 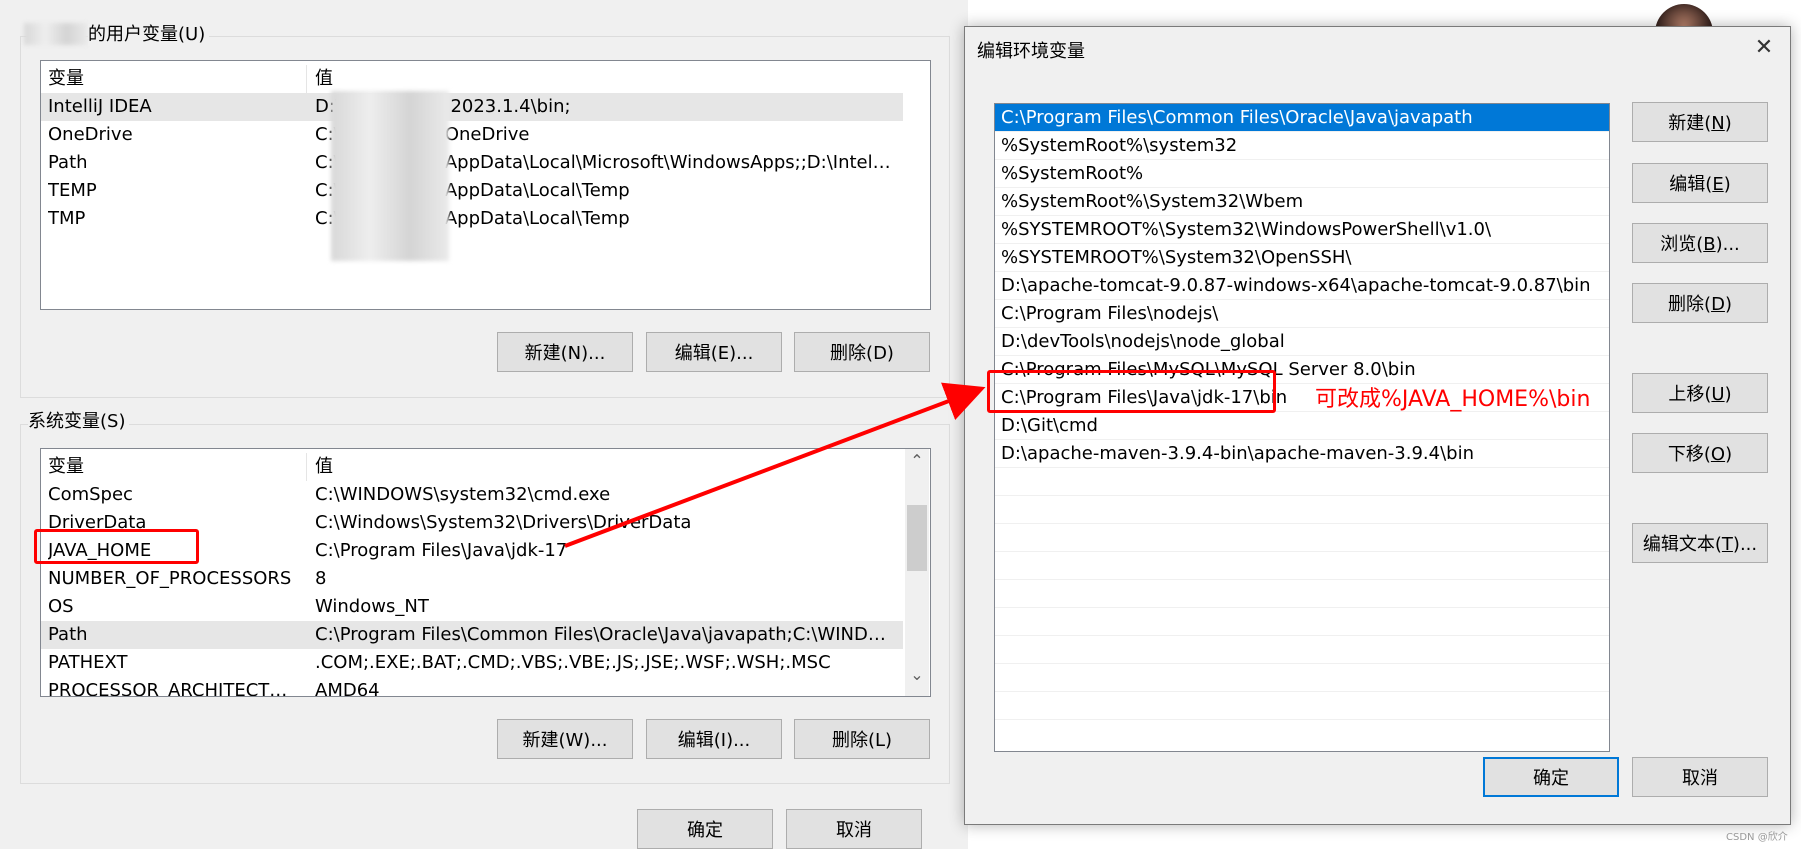 I want to click on annotation-arrow, so click(x=775, y=465).